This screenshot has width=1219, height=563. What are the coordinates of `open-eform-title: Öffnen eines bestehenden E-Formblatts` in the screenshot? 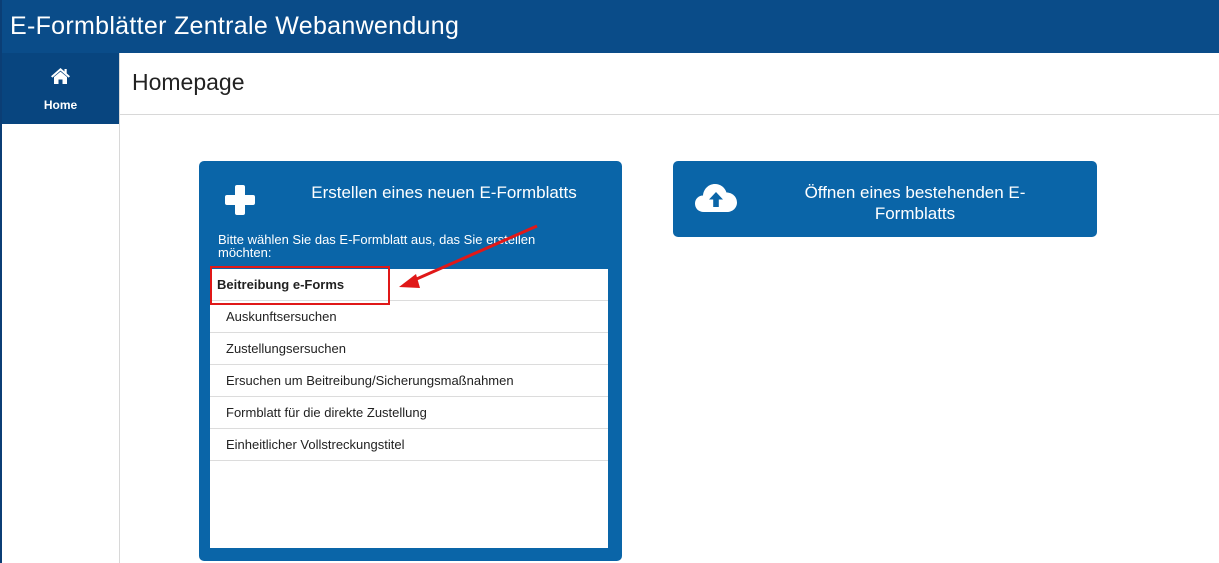 It's located at (915, 203).